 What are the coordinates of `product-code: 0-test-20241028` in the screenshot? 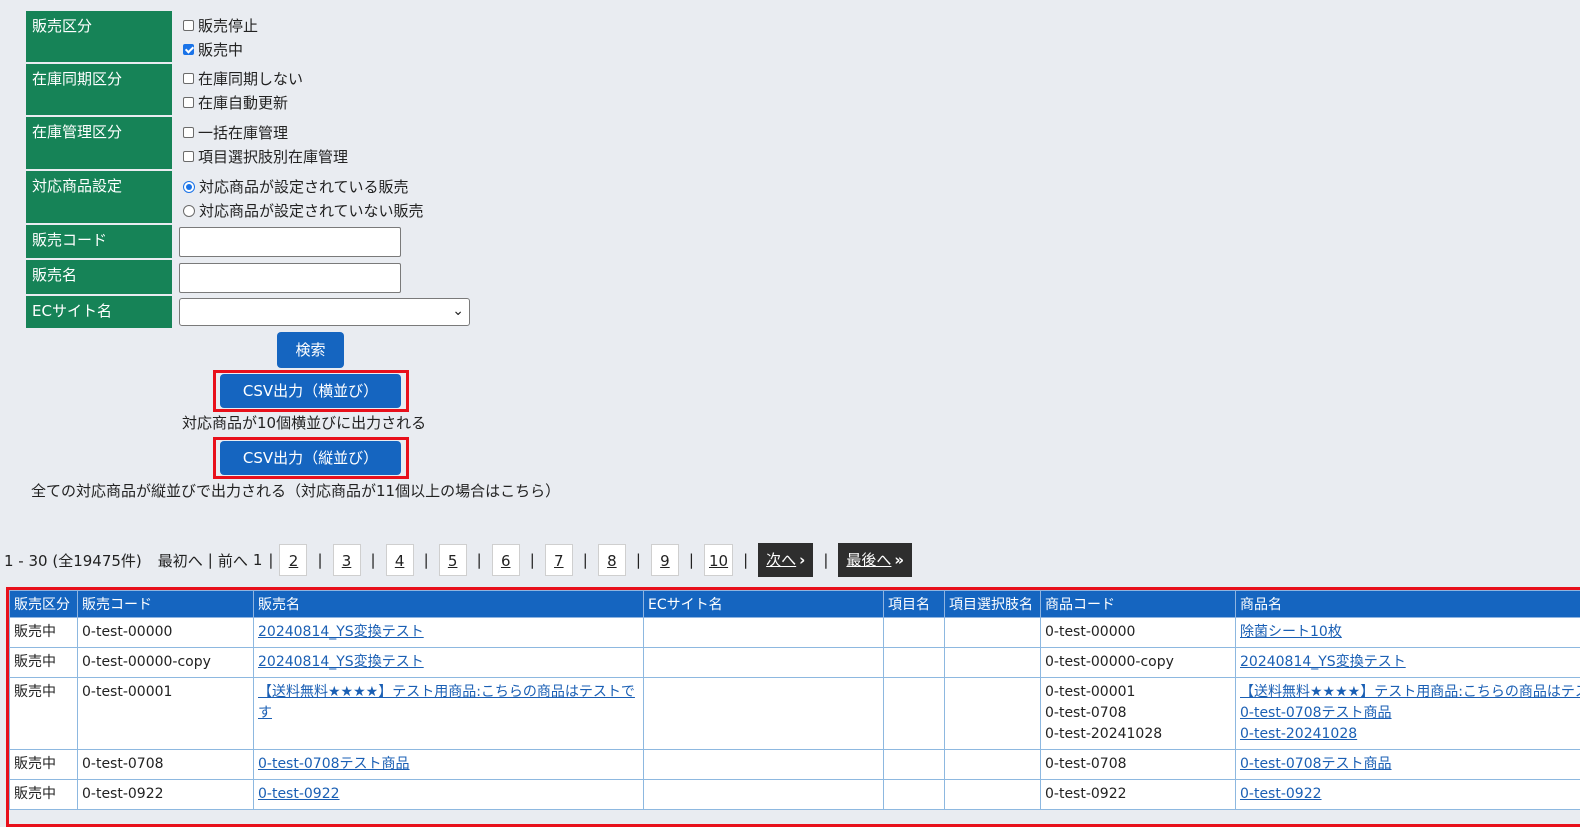 It's located at (1138, 734).